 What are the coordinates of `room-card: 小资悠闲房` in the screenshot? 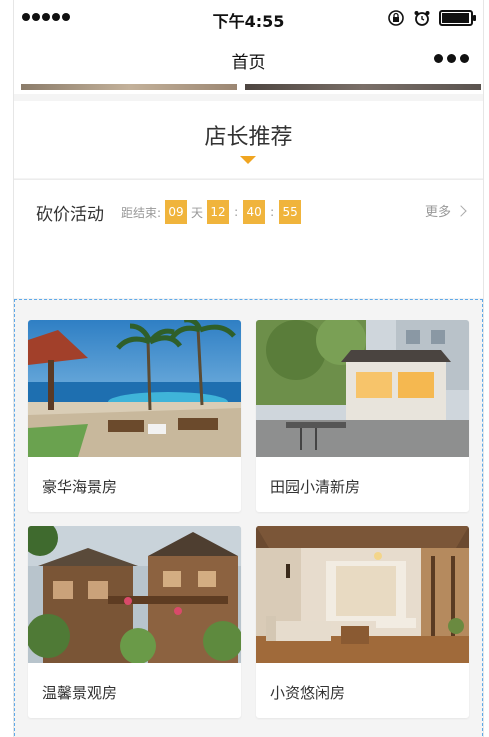 It's located at (362, 622).